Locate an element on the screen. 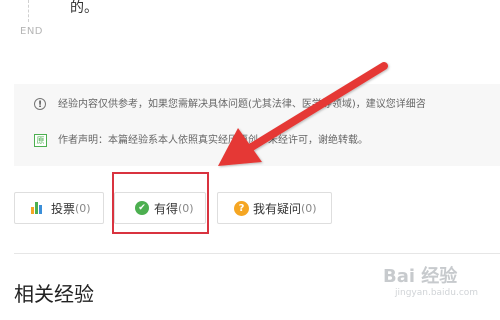 The height and width of the screenshot is (320, 500). baidu-watermark: Bai 经验 jingyan.baidu.com is located at coordinates (439, 282).